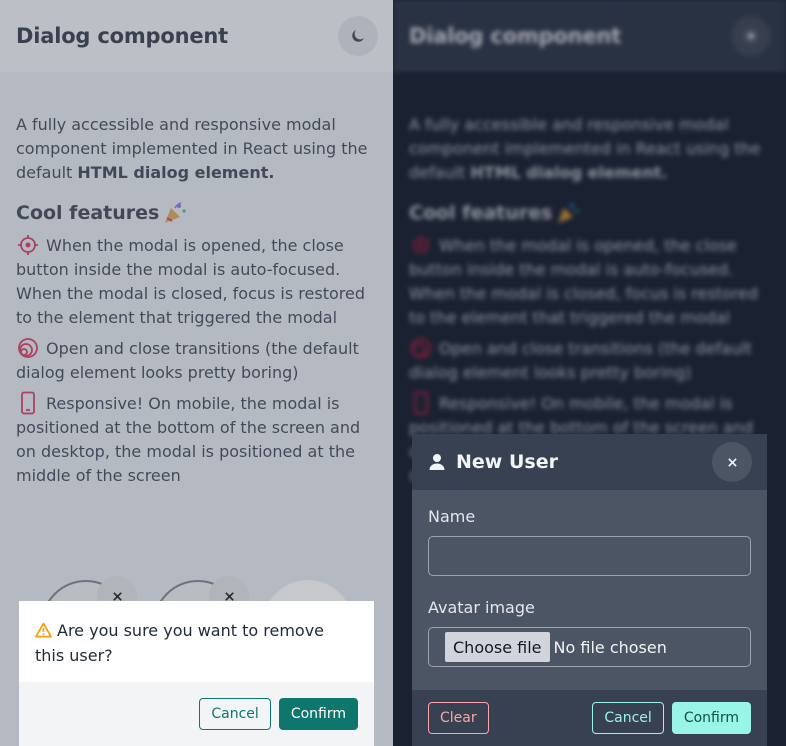 The height and width of the screenshot is (746, 786). What do you see at coordinates (43, 630) in the screenshot?
I see `warning-icon` at bounding box center [43, 630].